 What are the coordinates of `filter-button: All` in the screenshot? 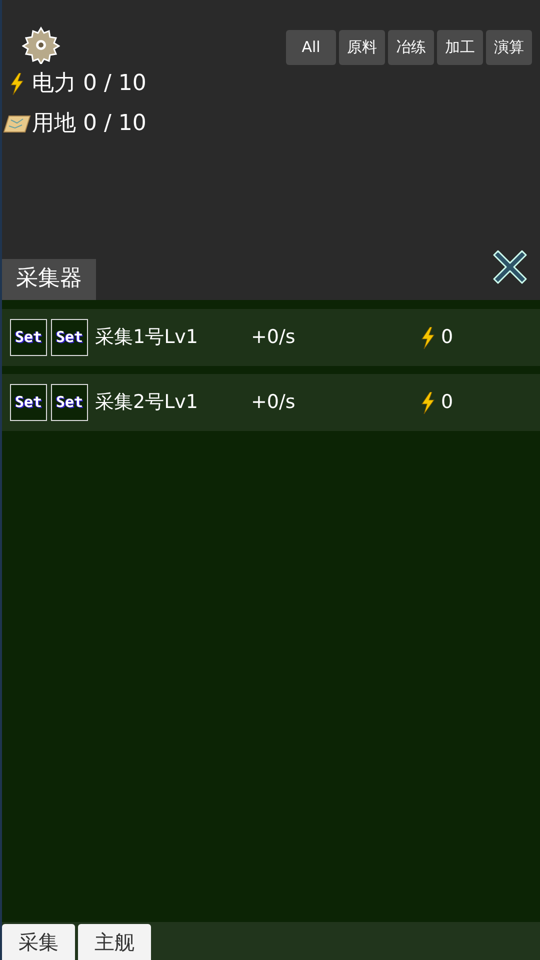 It's located at (311, 47).